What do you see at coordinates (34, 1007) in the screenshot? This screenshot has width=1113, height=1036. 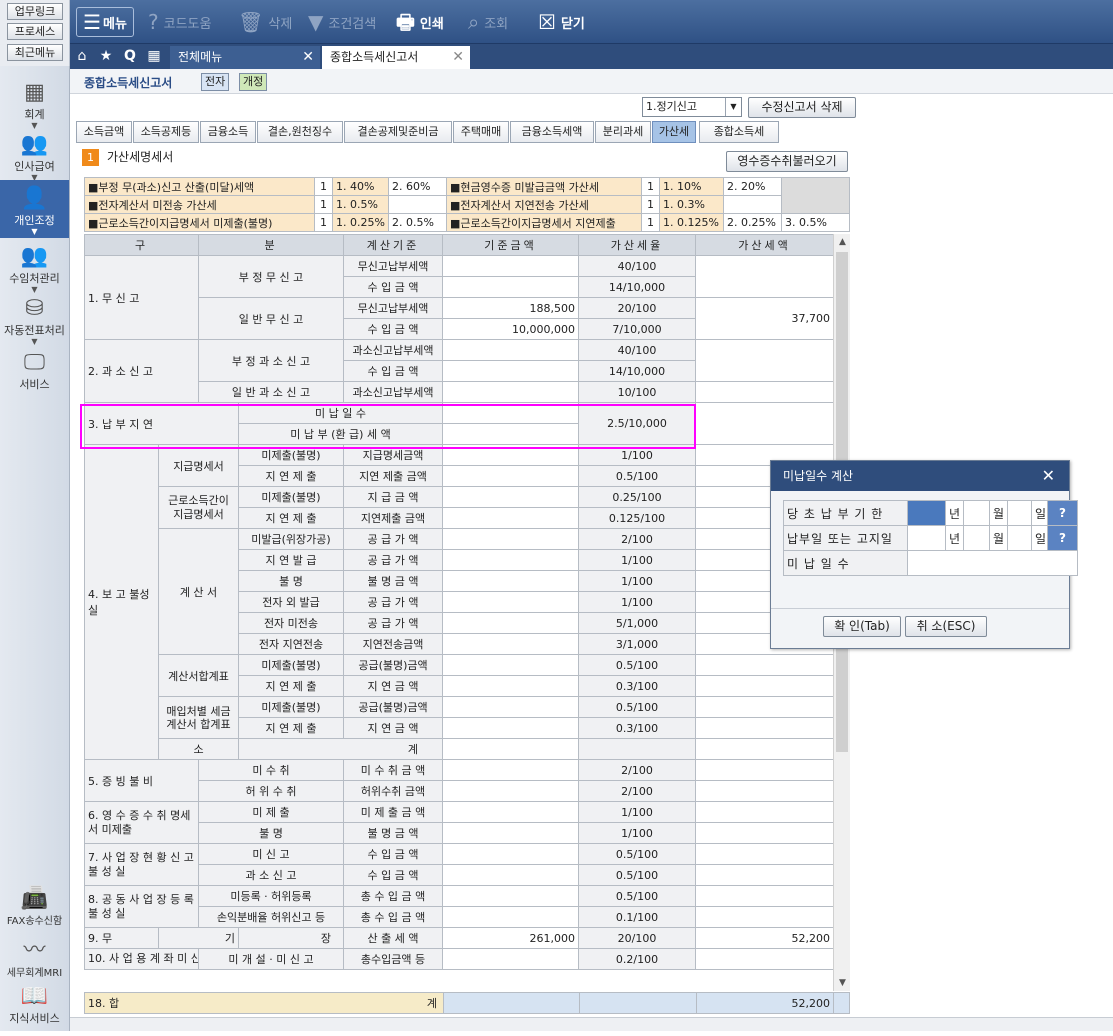 I see `nav-knowledge: 📖 지식서비스` at bounding box center [34, 1007].